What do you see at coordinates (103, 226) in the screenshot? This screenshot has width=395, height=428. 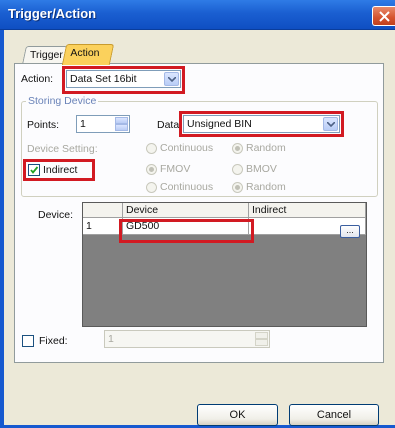 I see `row-number: 1` at bounding box center [103, 226].